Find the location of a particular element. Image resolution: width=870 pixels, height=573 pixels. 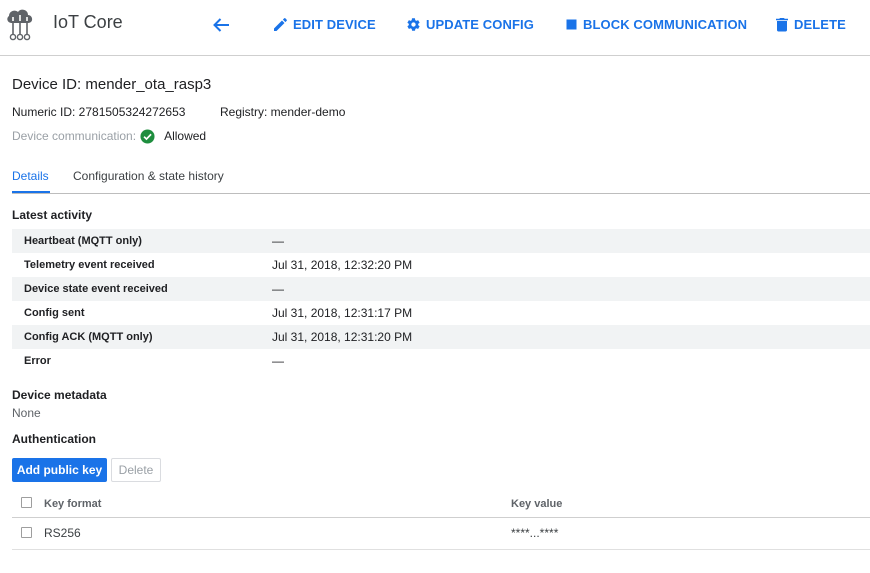

communication-value: Allowed is located at coordinates (185, 136).